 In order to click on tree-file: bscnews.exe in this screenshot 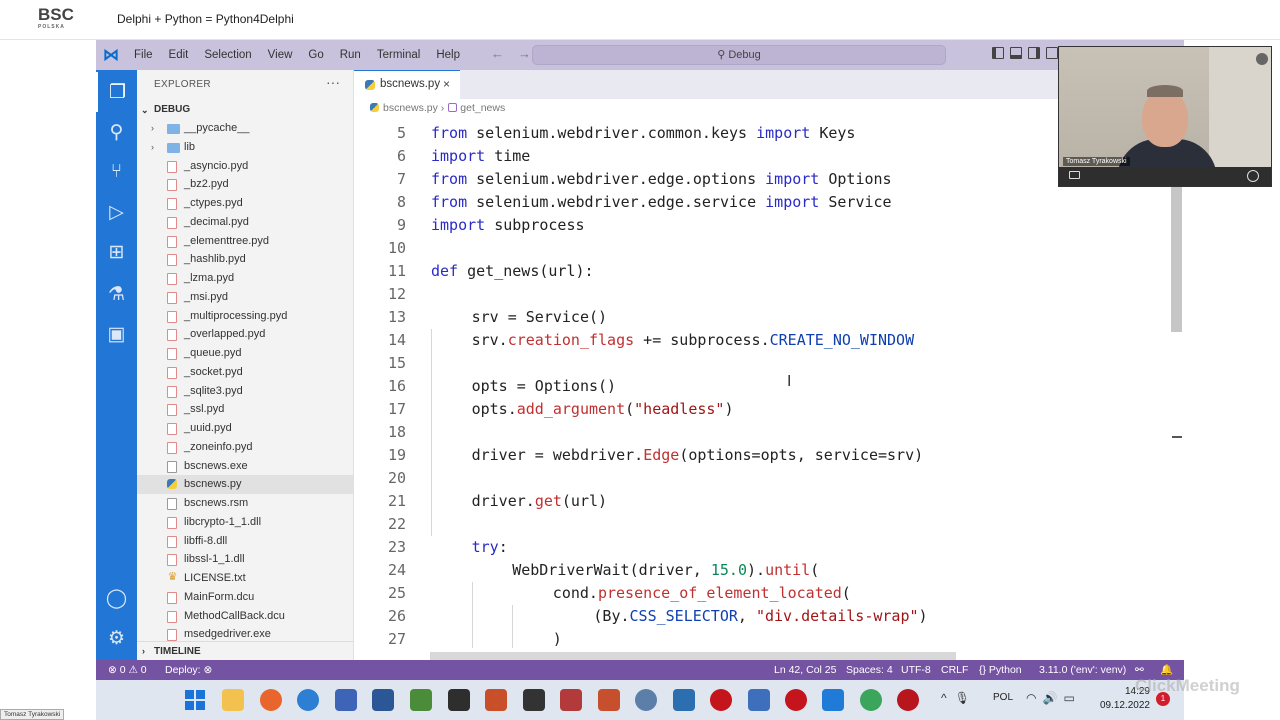, I will do `click(245, 466)`.